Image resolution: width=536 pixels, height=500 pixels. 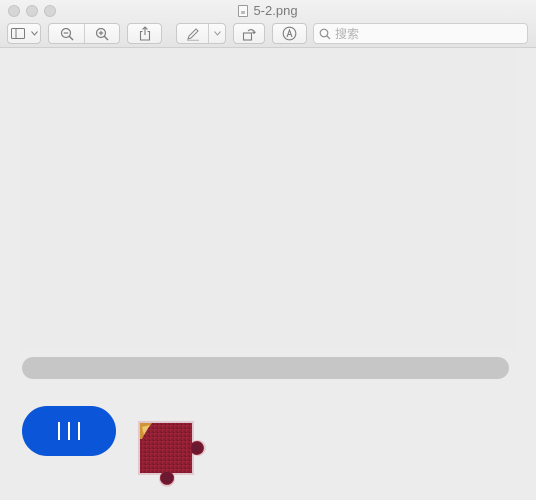 What do you see at coordinates (275, 10) in the screenshot?
I see `window-title: 5-2.png` at bounding box center [275, 10].